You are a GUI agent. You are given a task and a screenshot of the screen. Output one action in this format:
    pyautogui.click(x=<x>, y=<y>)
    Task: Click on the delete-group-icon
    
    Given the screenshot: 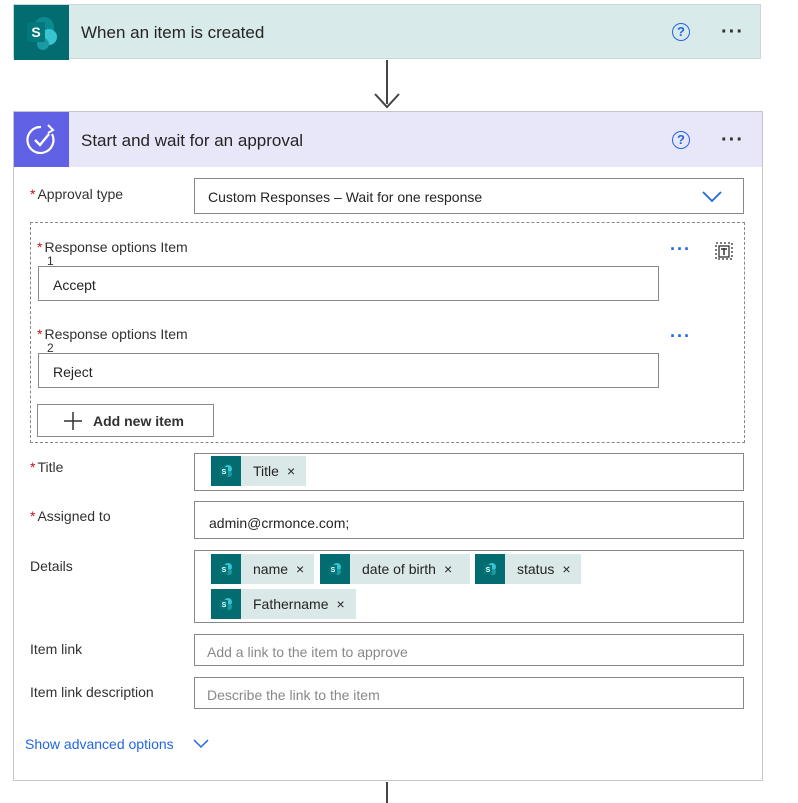 What is the action you would take?
    pyautogui.click(x=724, y=251)
    